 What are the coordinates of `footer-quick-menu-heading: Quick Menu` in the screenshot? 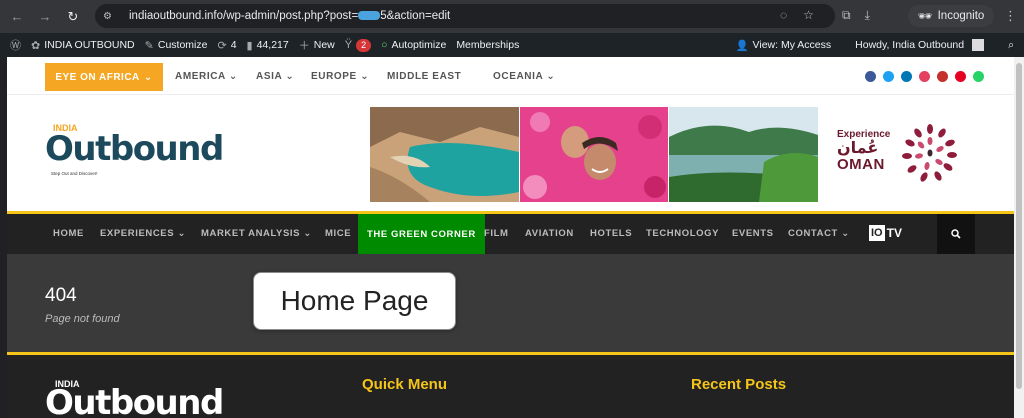 It's located at (405, 384).